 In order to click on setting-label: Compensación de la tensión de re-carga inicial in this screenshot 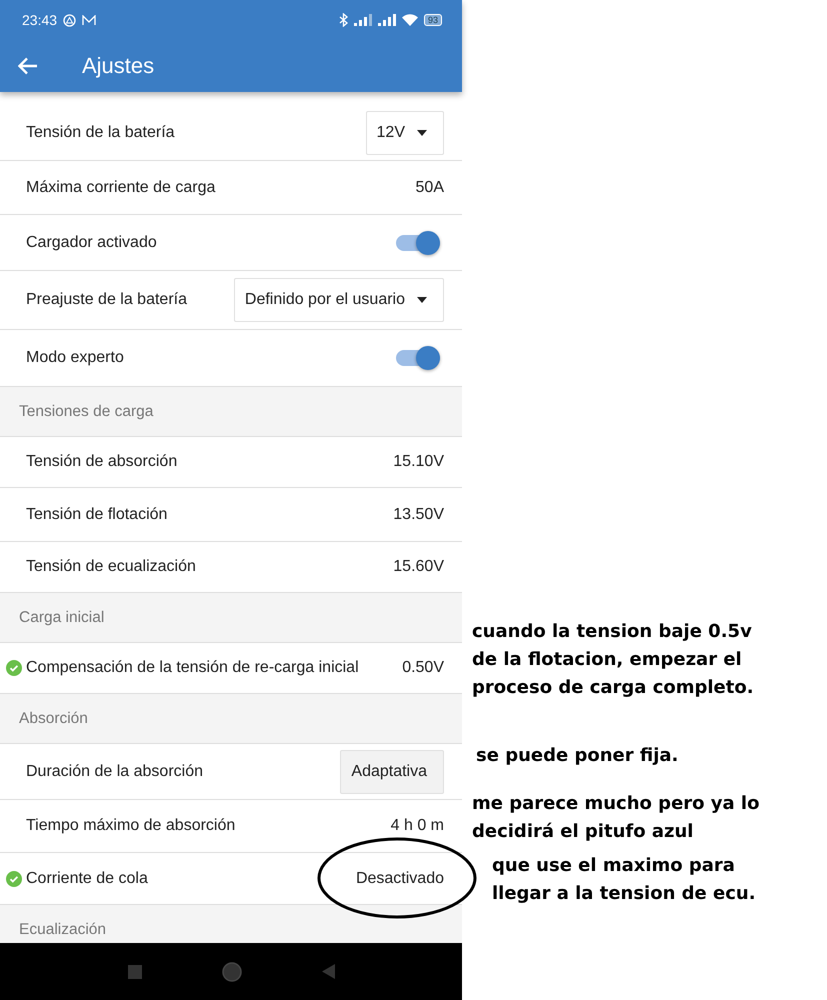, I will do `click(193, 668)`.